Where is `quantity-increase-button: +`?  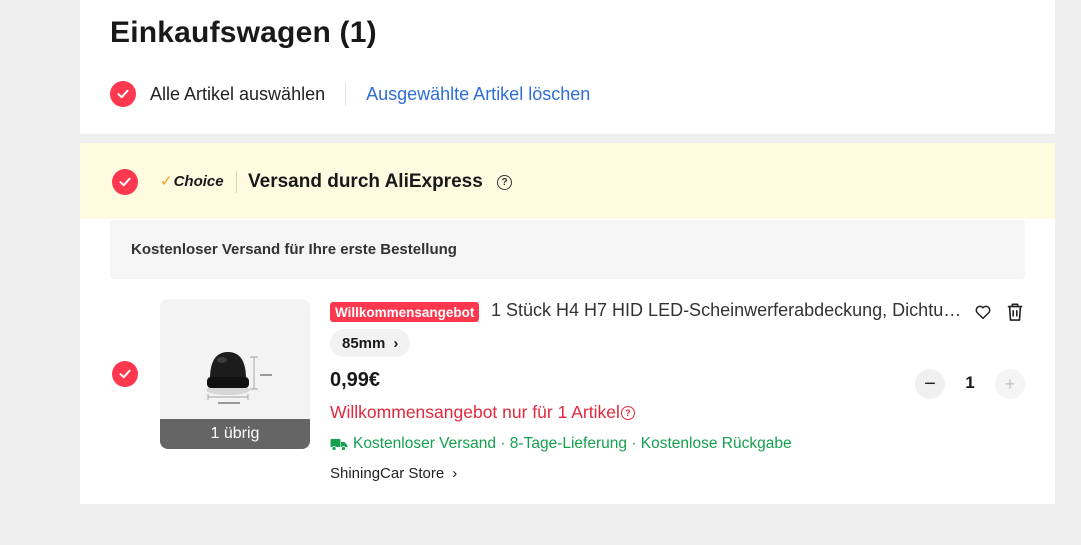
quantity-increase-button: + is located at coordinates (1010, 384).